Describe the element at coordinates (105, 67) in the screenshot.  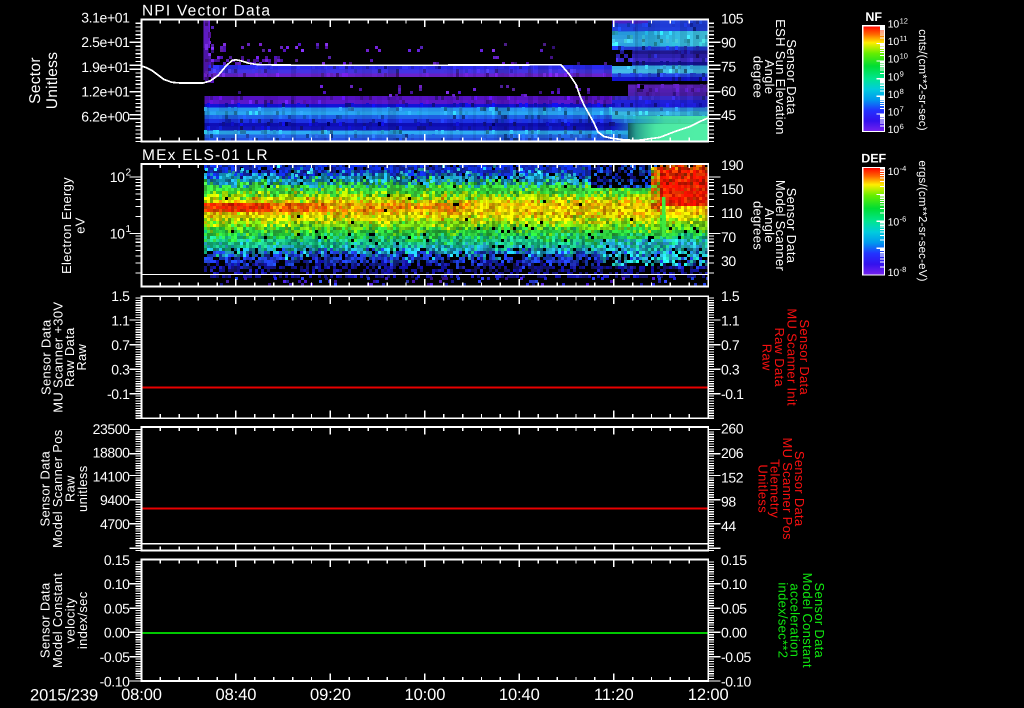
I see `svg-text: 1.9e+01` at that location.